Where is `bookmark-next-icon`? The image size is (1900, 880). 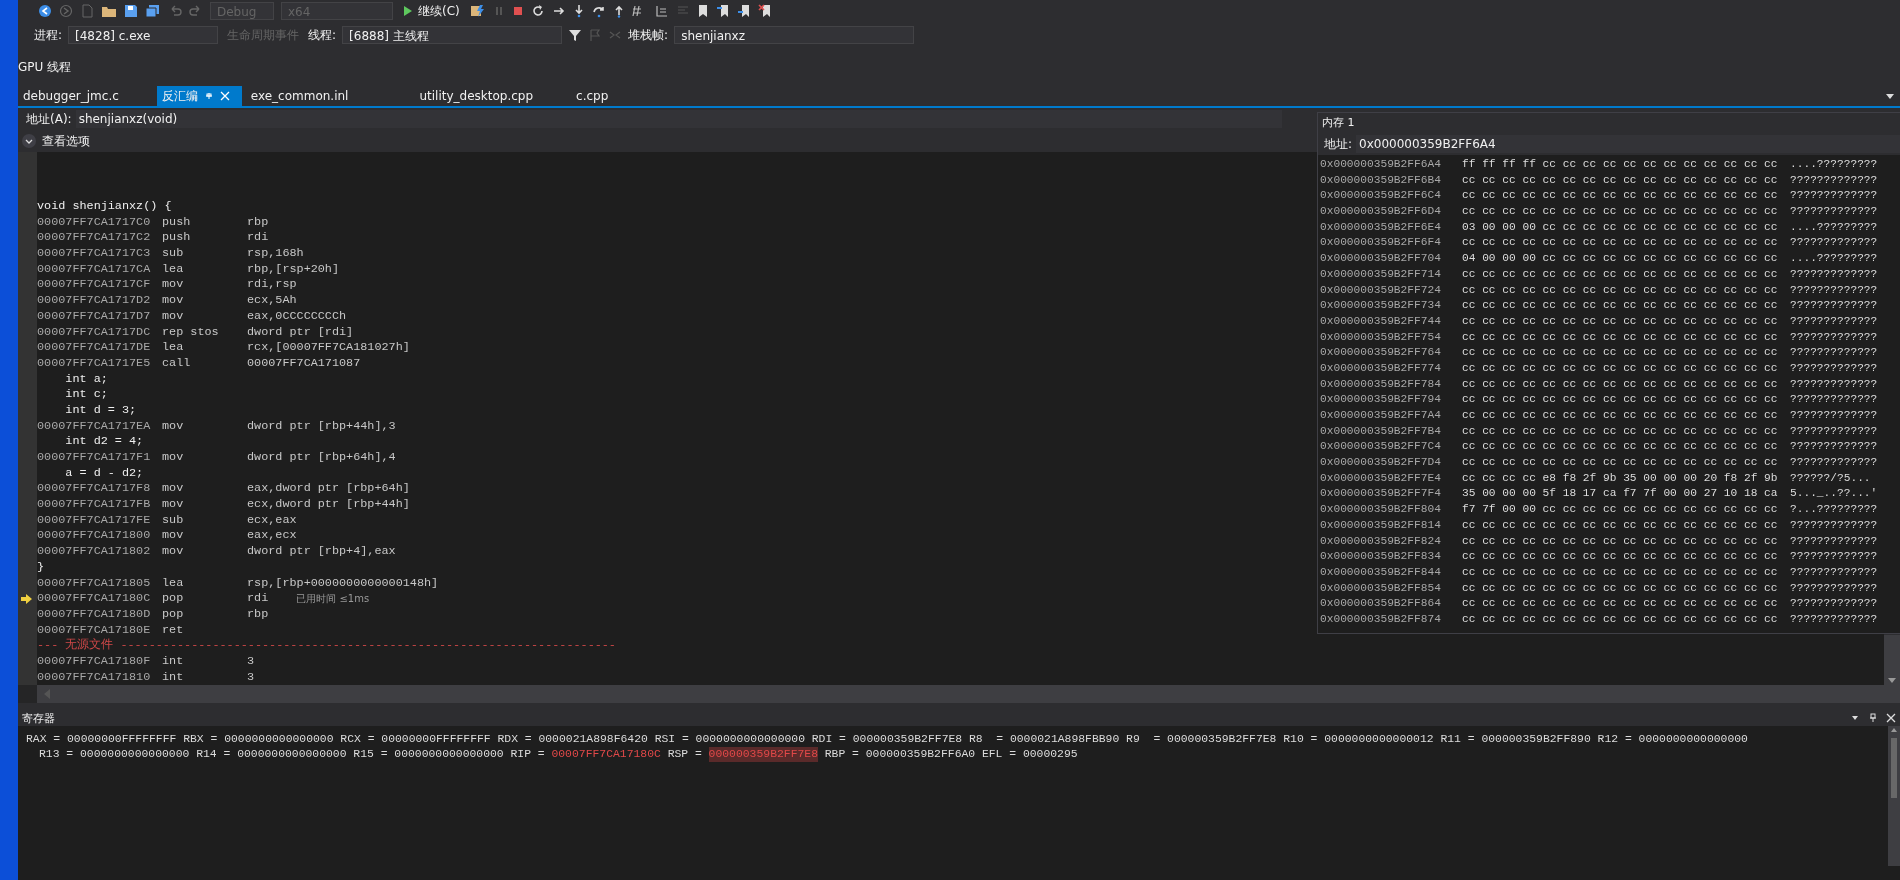 bookmark-next-icon is located at coordinates (743, 11).